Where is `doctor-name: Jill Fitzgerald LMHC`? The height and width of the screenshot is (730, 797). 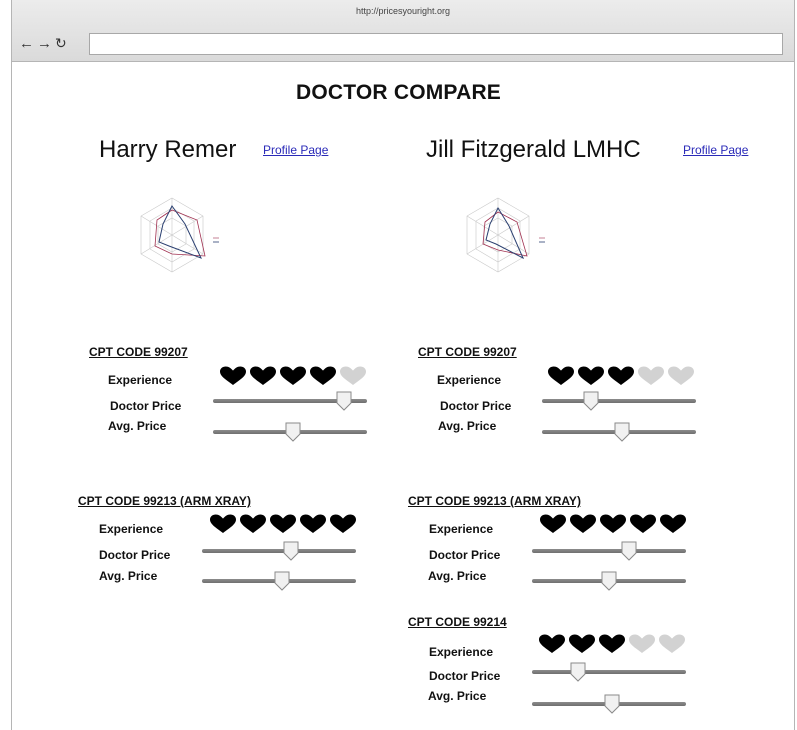
doctor-name: Jill Fitzgerald LMHC is located at coordinates (533, 149).